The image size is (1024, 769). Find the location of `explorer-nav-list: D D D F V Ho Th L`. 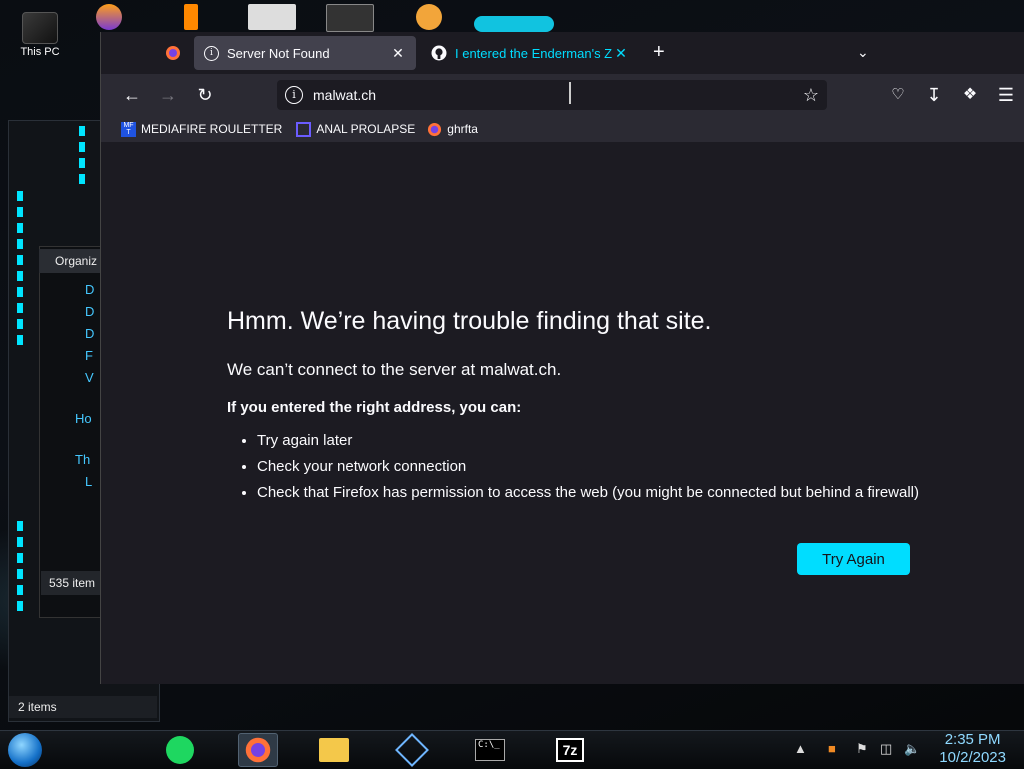

explorer-nav-list: D D D F V Ho Th L is located at coordinates (76, 386).